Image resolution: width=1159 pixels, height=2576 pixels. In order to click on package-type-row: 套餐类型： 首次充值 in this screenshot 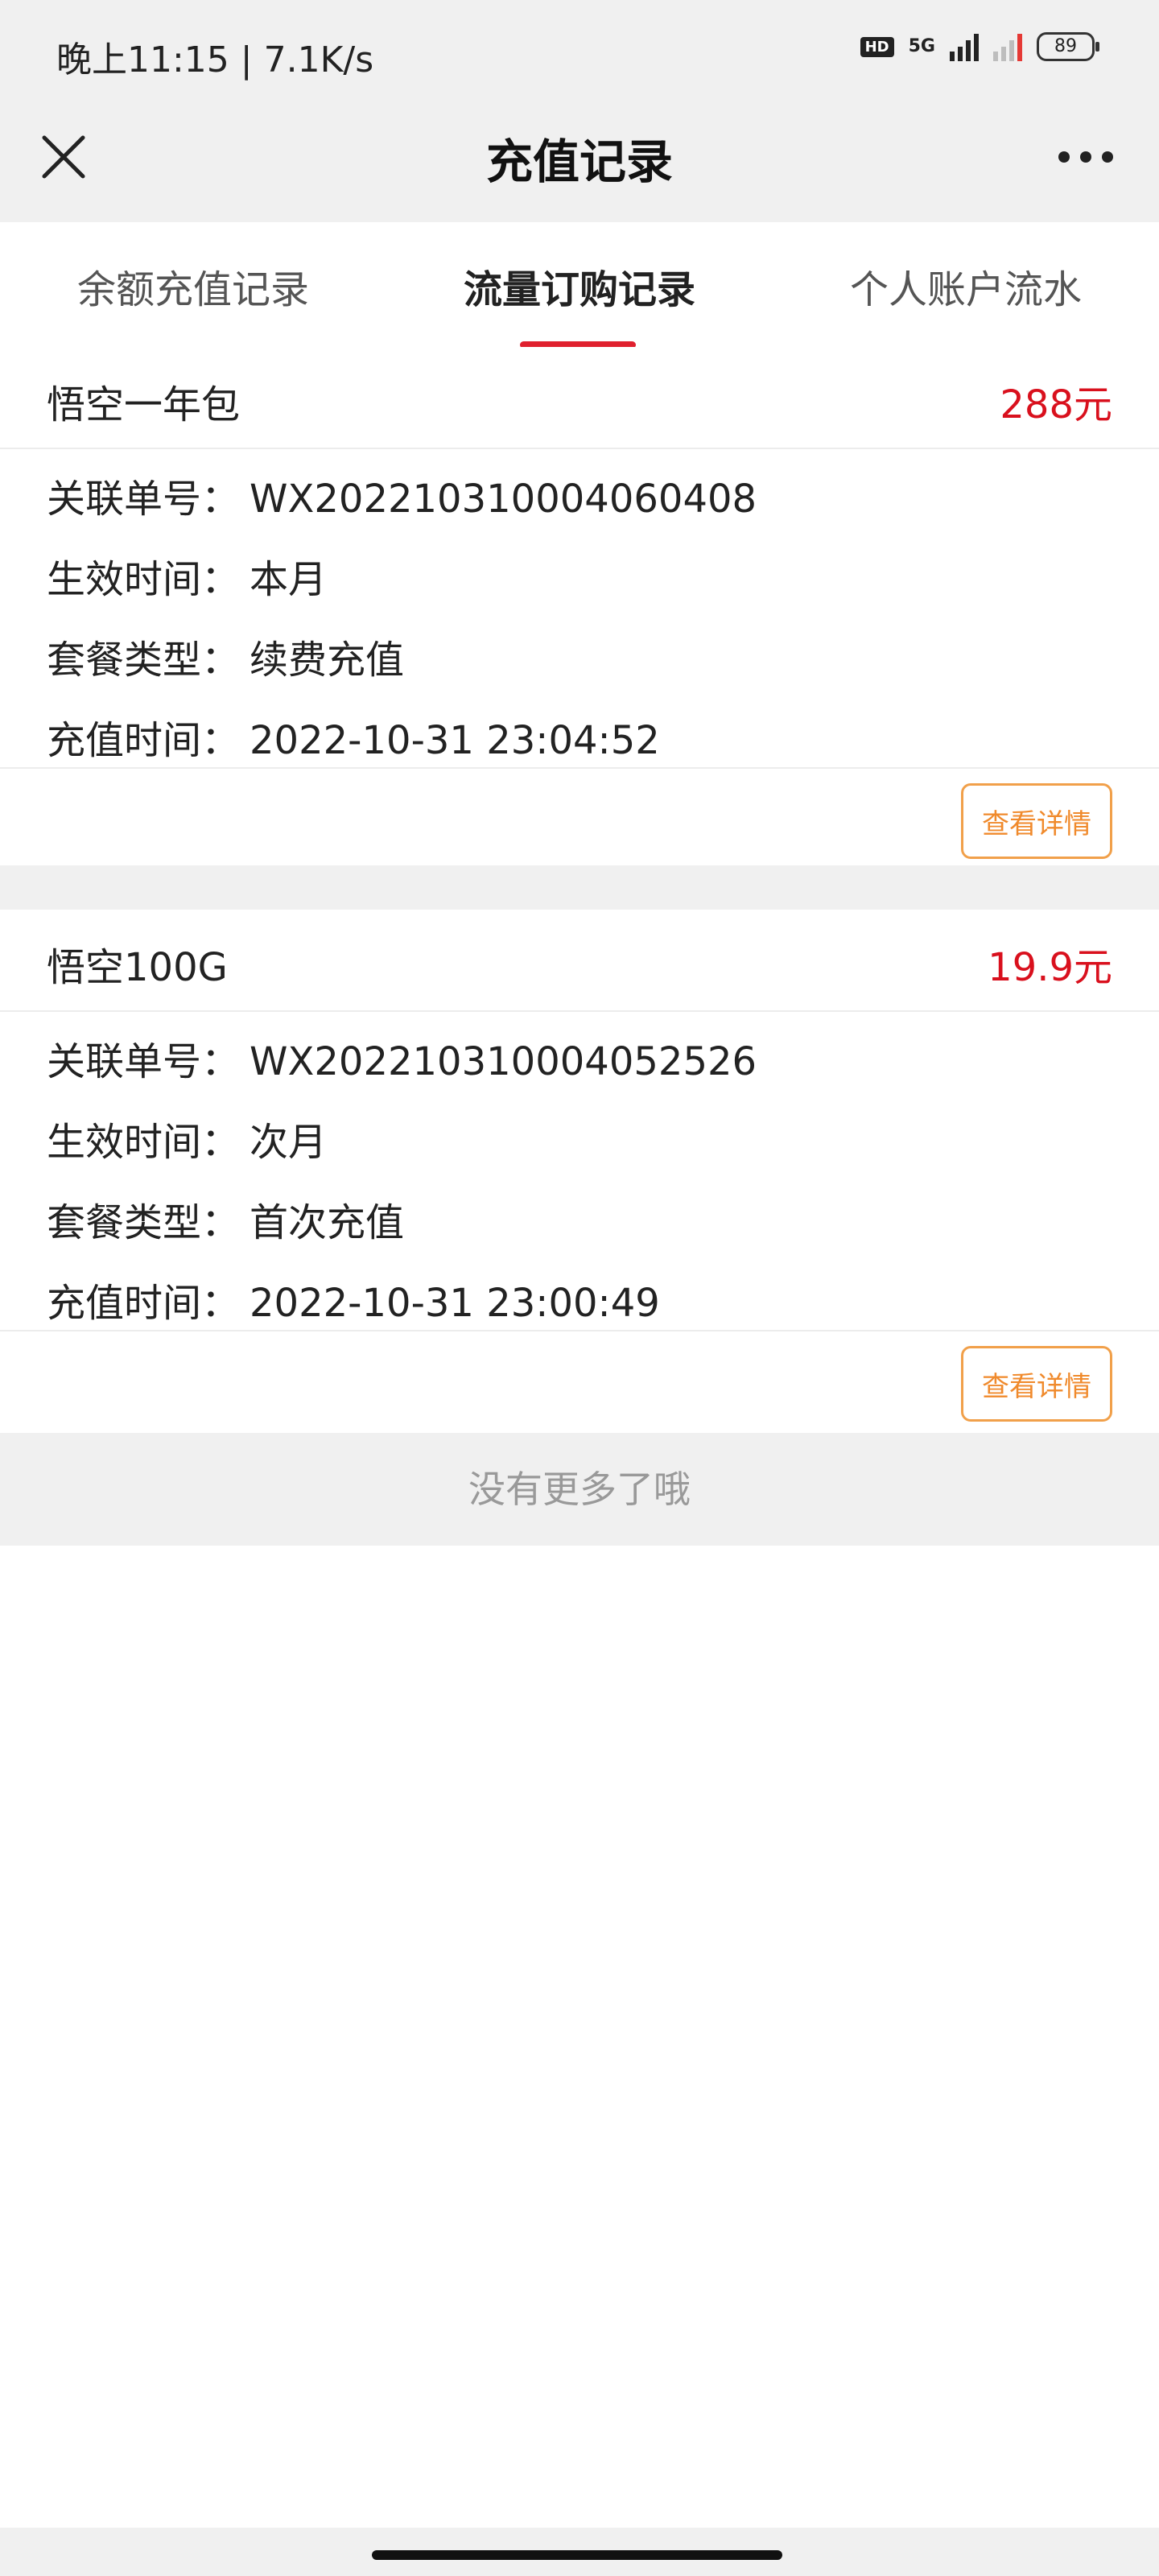, I will do `click(225, 1219)`.